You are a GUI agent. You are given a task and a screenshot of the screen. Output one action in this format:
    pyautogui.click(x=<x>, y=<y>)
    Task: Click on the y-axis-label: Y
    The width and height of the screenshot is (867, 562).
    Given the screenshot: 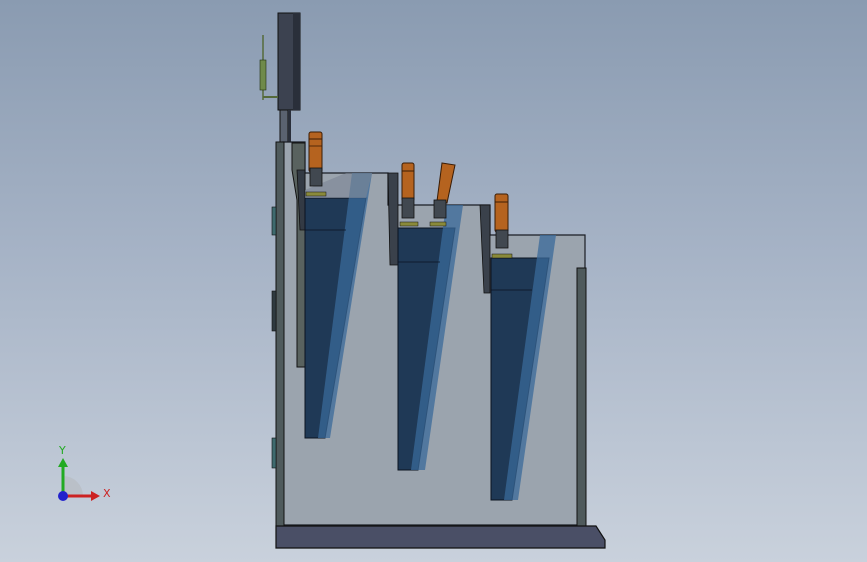 What is the action you would take?
    pyautogui.click(x=62, y=450)
    